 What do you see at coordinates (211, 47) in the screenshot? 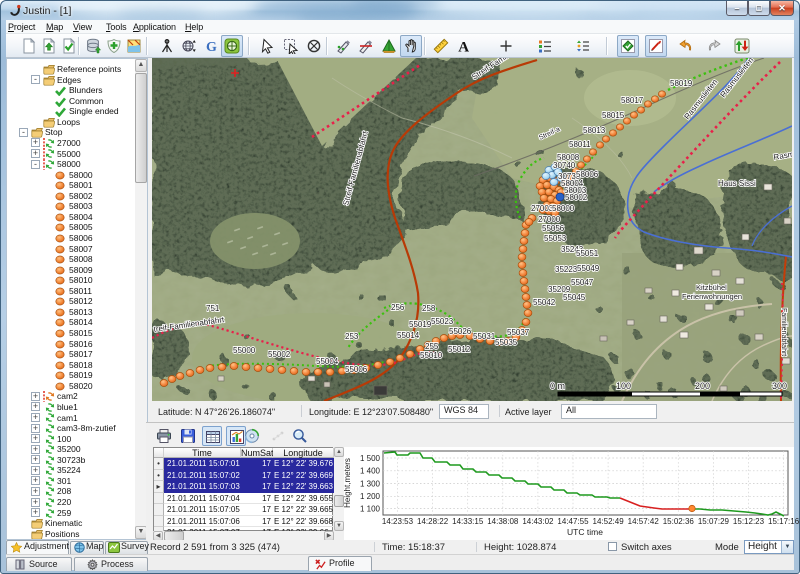
I see `svg-text: G` at bounding box center [211, 47].